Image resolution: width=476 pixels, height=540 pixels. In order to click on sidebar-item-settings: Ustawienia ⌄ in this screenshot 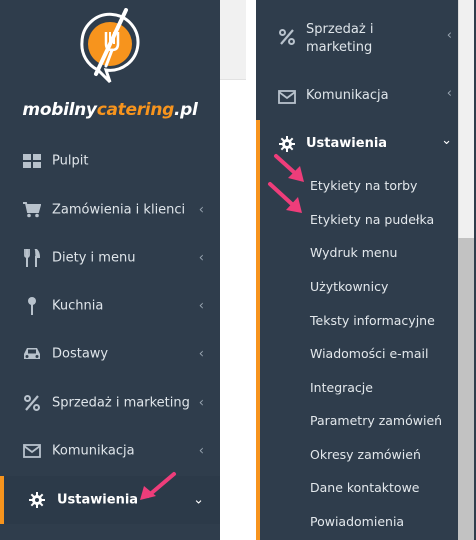, I will do `click(110, 500)`.